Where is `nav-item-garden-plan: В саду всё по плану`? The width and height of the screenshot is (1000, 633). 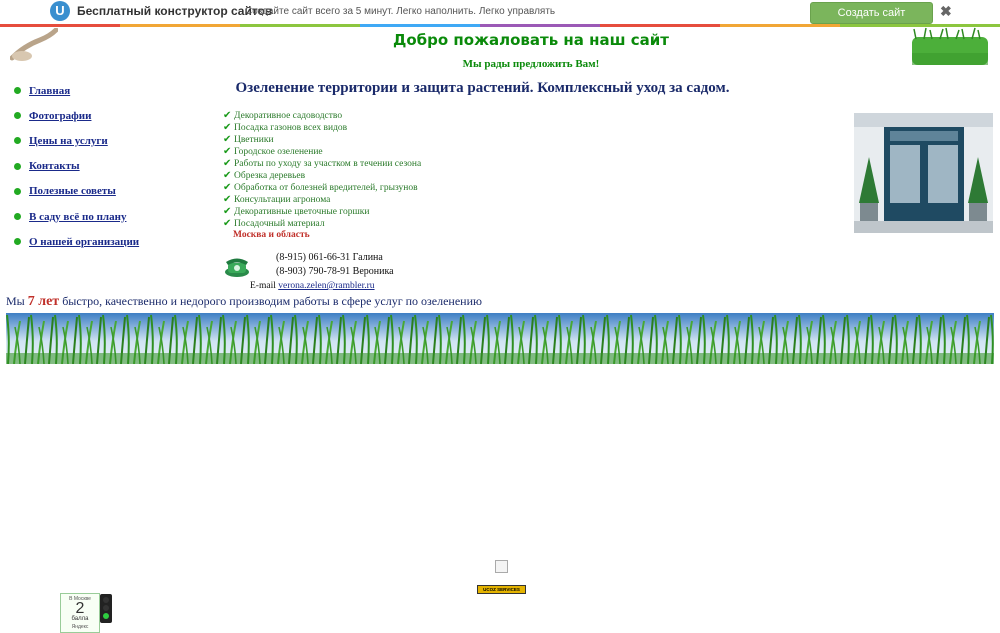
nav-item-garden-plan: В саду всё по плану is located at coordinates (76, 216).